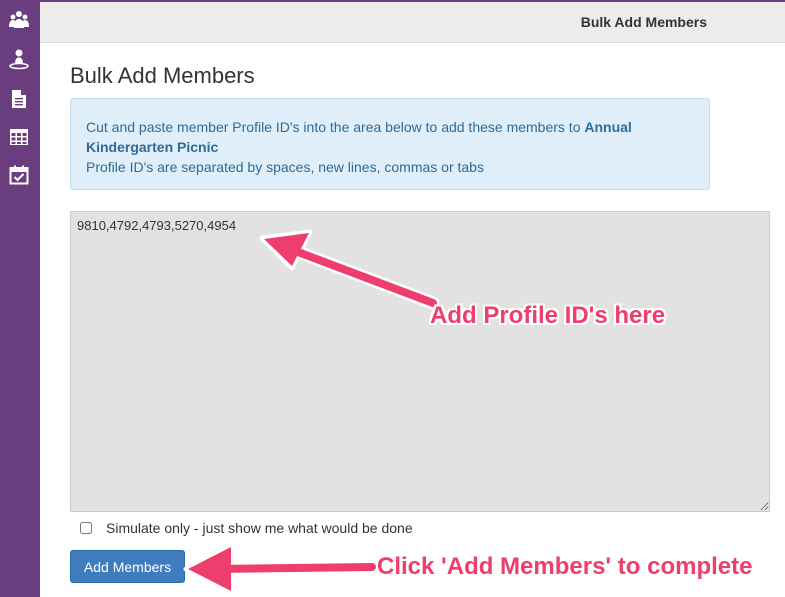  Describe the element at coordinates (127, 566) in the screenshot. I see `add-members-button: Add Members` at that location.